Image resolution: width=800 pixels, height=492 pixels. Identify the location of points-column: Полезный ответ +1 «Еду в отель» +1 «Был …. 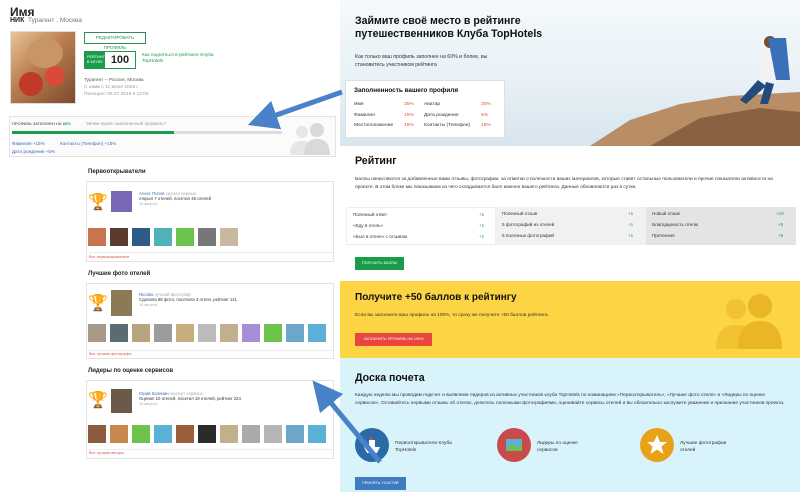
(421, 226).